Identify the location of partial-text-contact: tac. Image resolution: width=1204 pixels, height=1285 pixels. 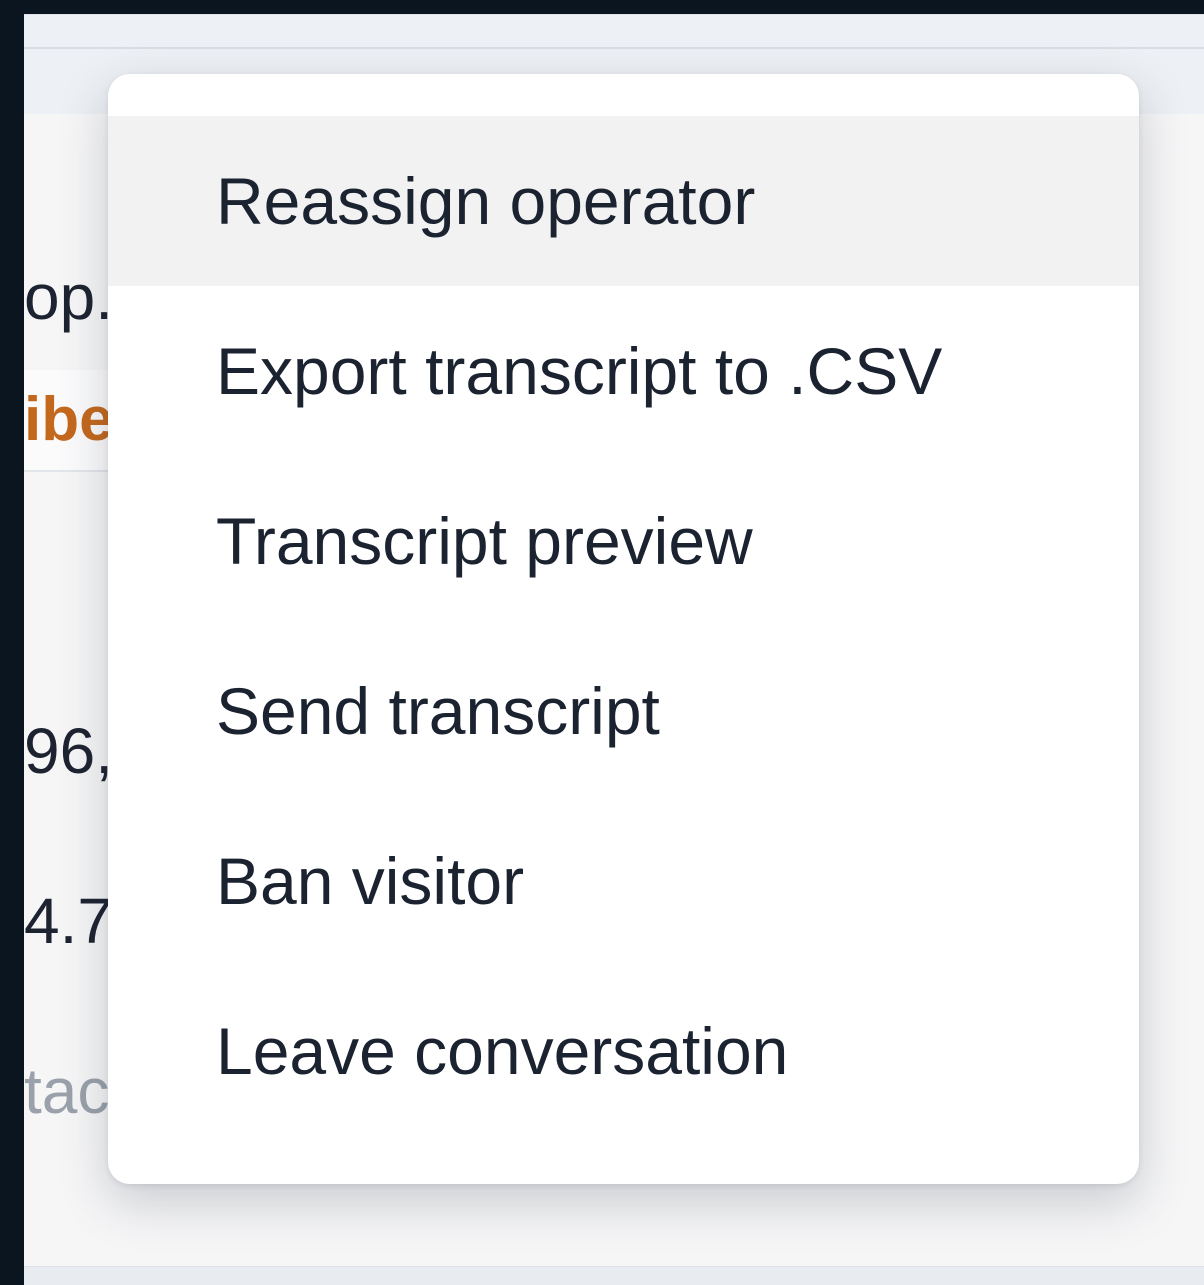
(67, 1091).